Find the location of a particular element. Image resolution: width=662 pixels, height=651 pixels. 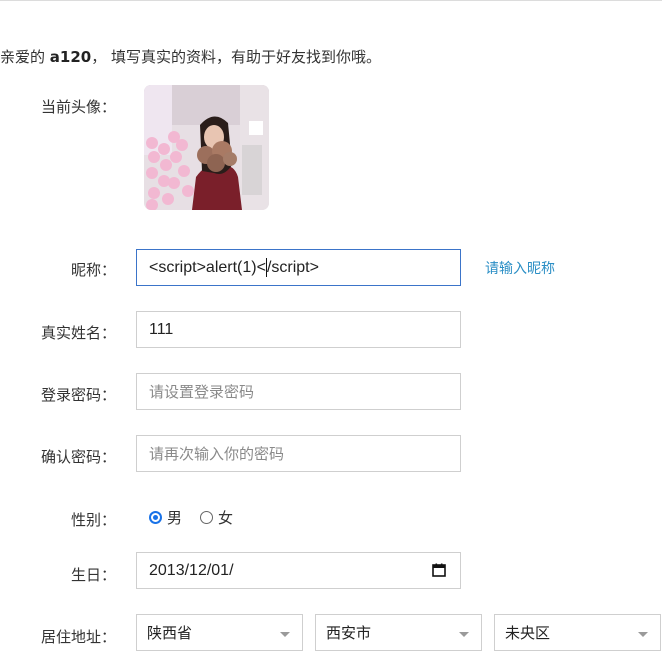

gender-radio-group: 男 女 is located at coordinates (200, 517).